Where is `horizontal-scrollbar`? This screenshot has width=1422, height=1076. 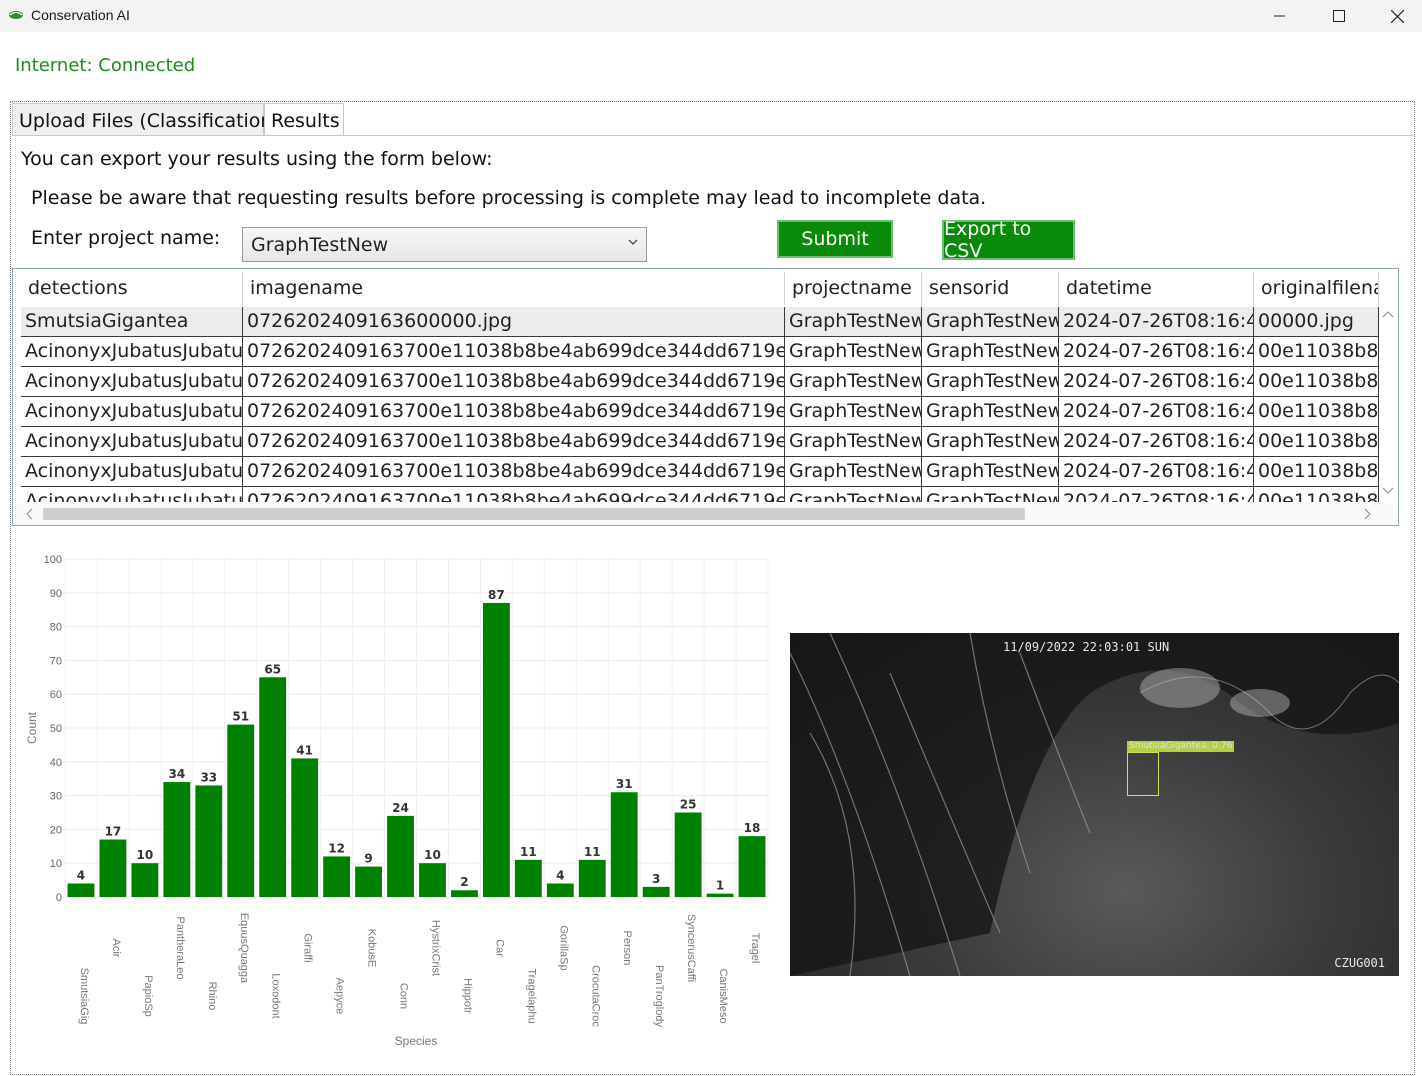 horizontal-scrollbar is located at coordinates (705, 514).